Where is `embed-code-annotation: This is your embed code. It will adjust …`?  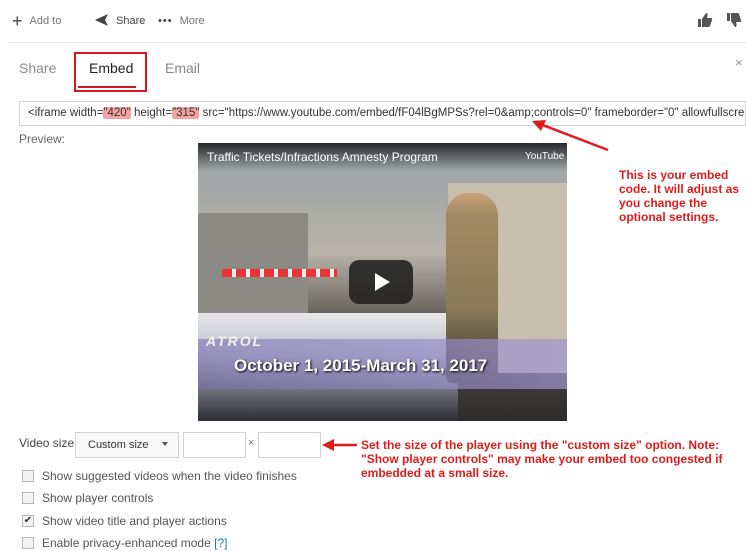
embed-code-annotation: This is your embed code. It will adjust … is located at coordinates (679, 196).